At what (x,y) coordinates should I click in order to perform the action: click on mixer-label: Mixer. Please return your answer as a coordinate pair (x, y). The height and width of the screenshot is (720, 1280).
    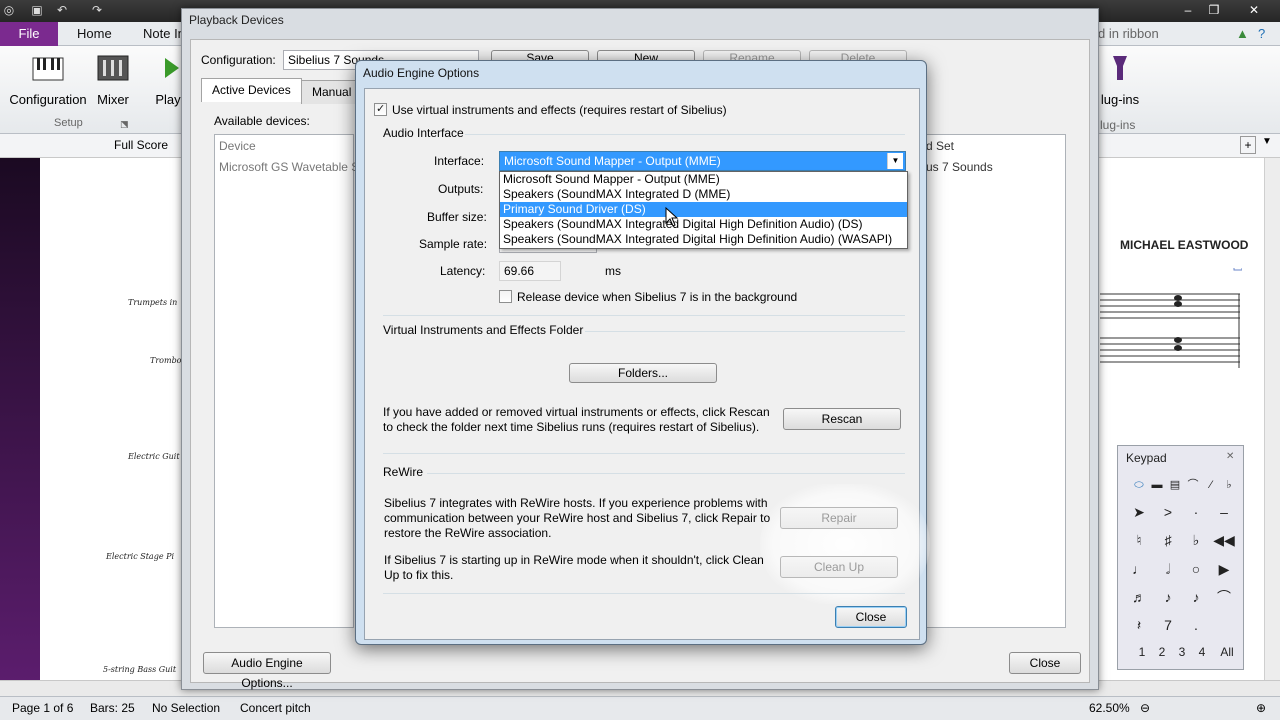
    Looking at the image, I should click on (113, 99).